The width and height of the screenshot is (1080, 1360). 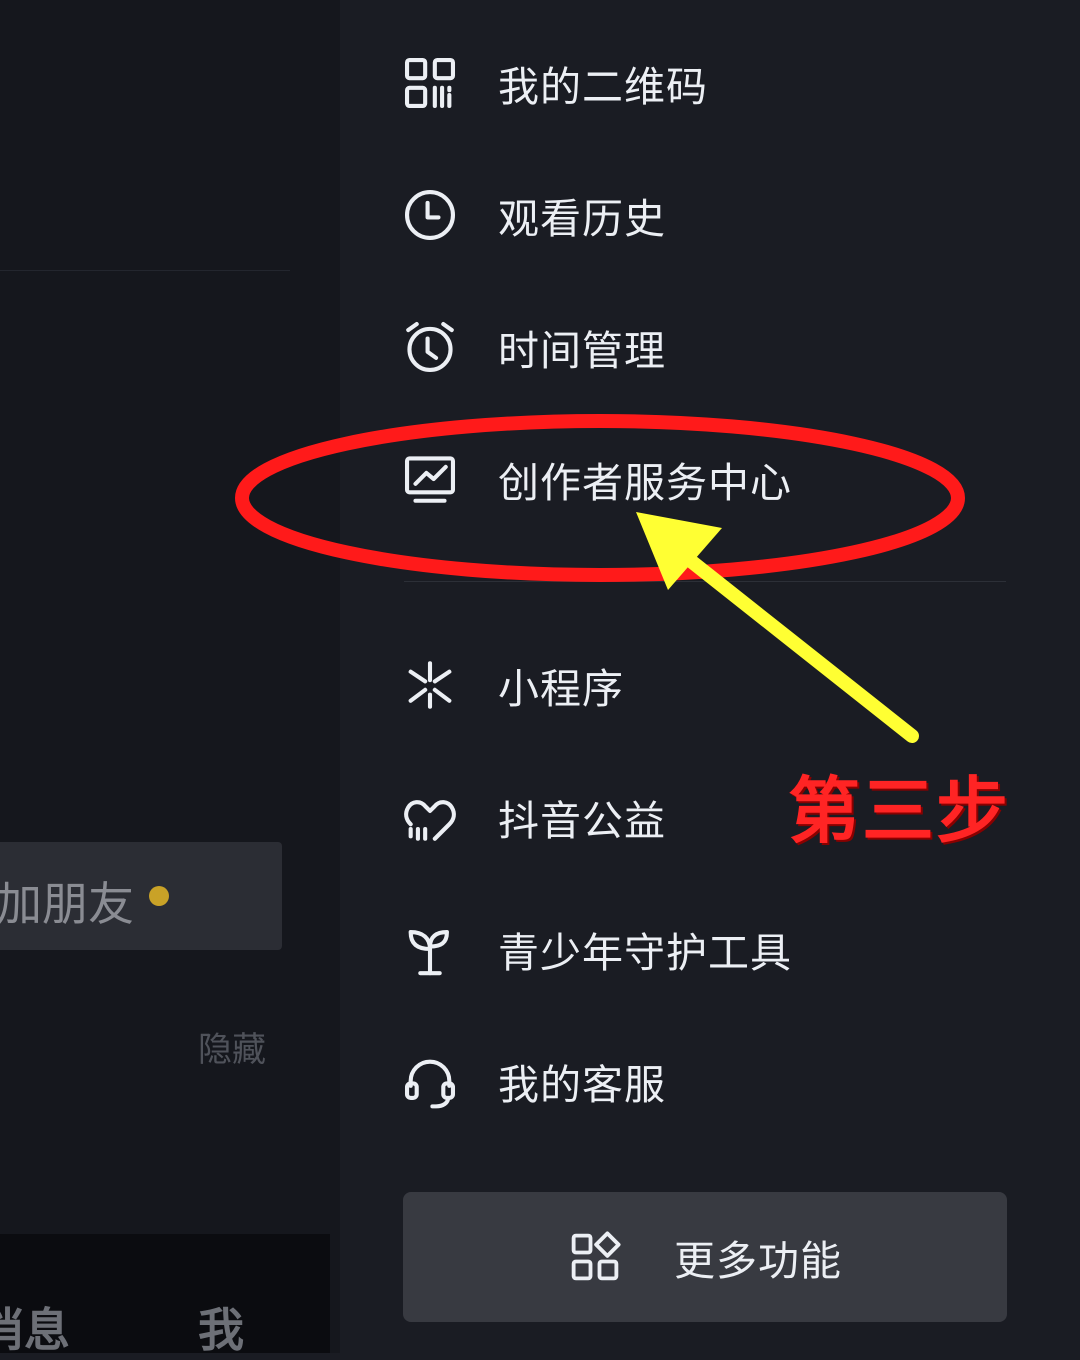 What do you see at coordinates (758, 1261) in the screenshot?
I see `more-features-label: 更多功能` at bounding box center [758, 1261].